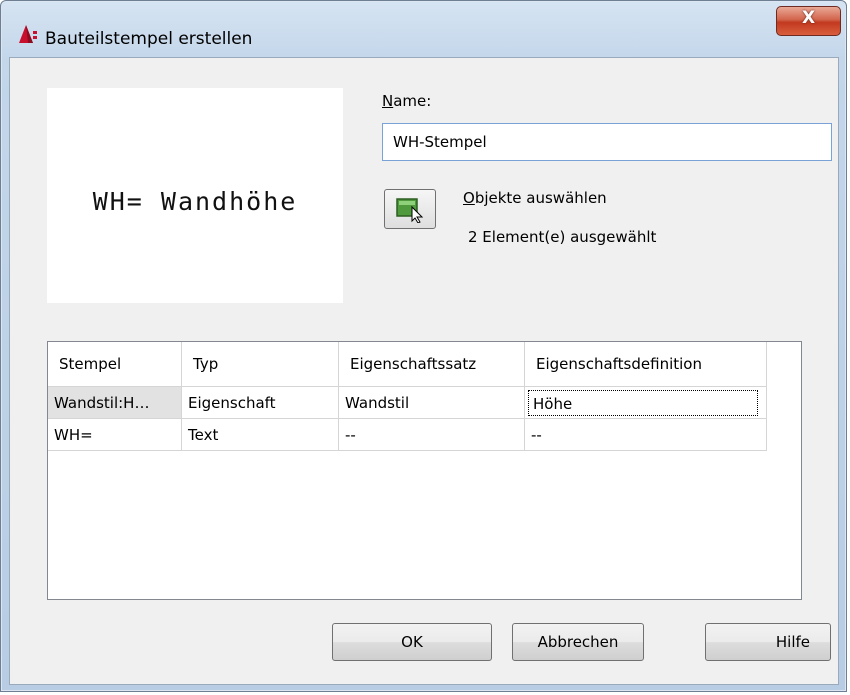 The height and width of the screenshot is (695, 850). I want to click on name-label: Name:, so click(406, 101).